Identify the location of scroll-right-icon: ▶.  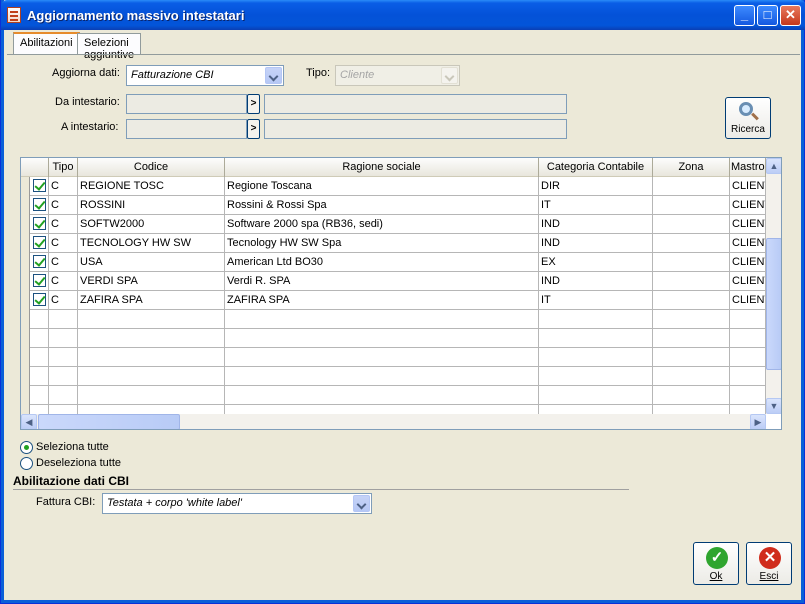
(758, 421).